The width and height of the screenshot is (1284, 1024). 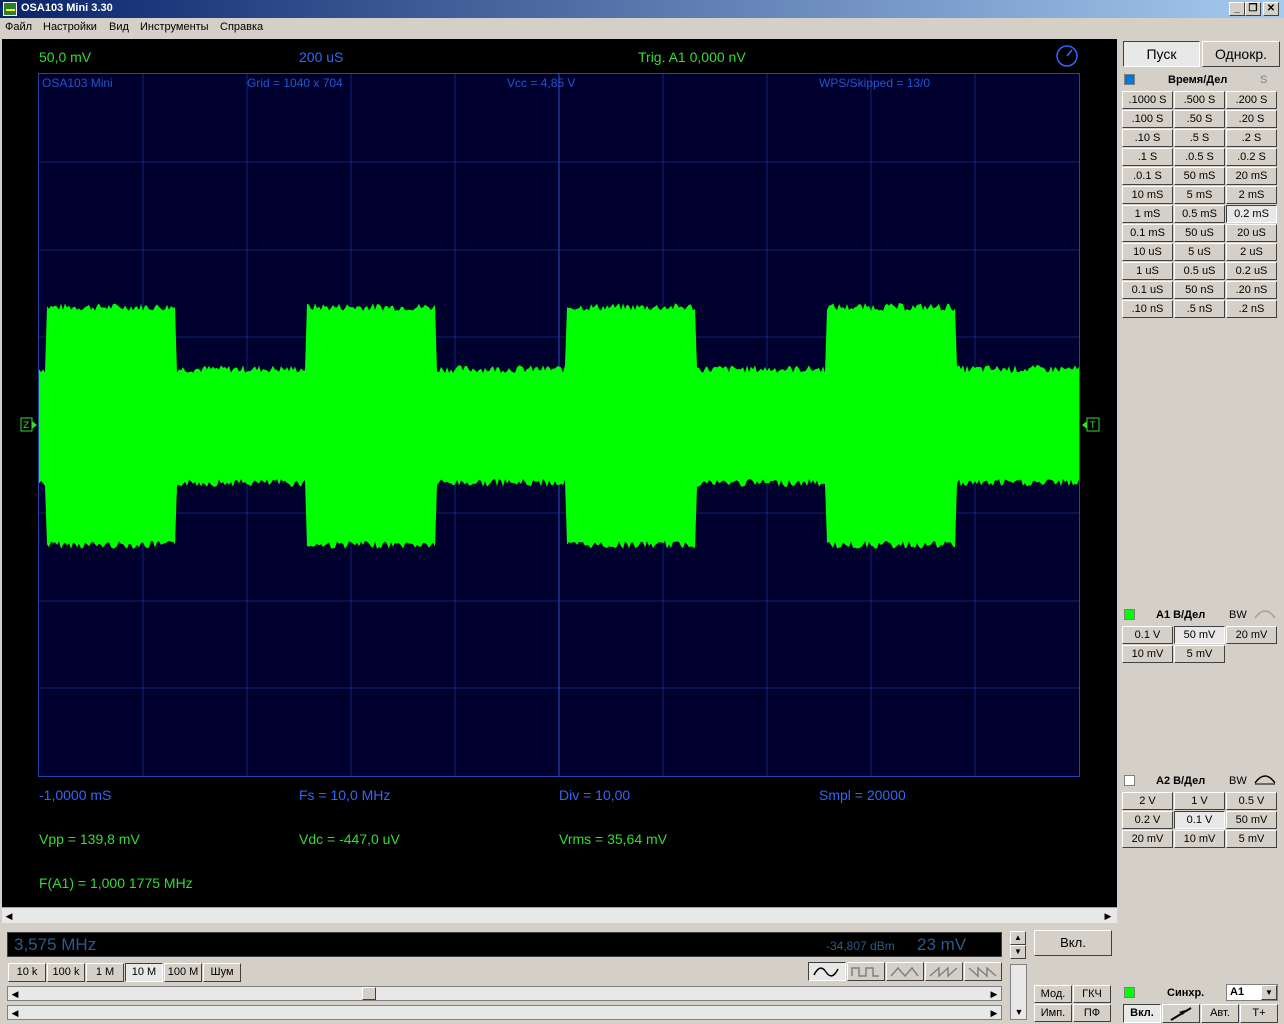 What do you see at coordinates (1147, 635) in the screenshot?
I see `a1-volt-div-button: 0.1 V` at bounding box center [1147, 635].